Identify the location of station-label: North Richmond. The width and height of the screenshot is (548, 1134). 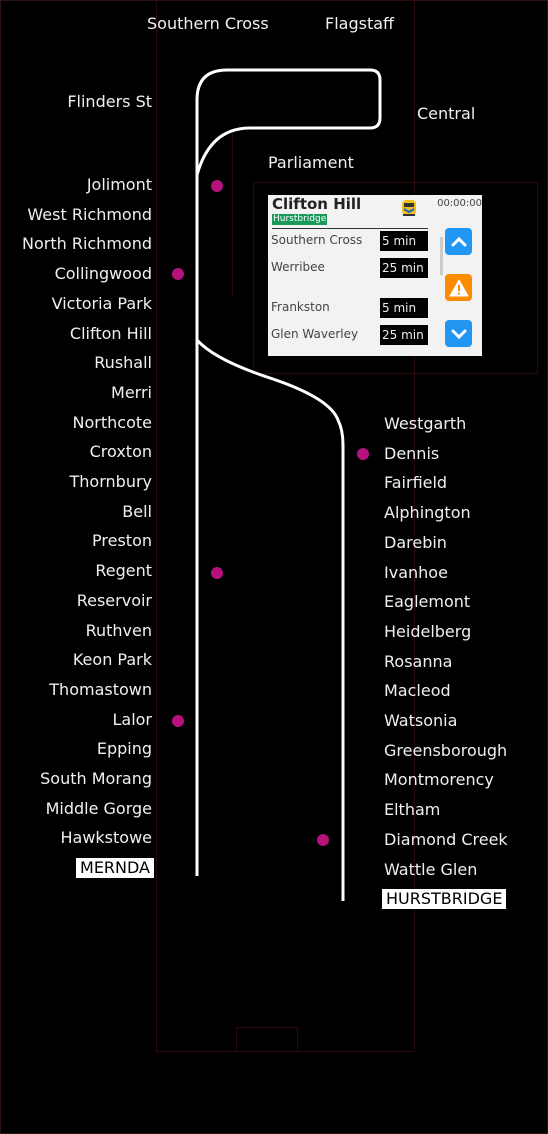
(87, 244).